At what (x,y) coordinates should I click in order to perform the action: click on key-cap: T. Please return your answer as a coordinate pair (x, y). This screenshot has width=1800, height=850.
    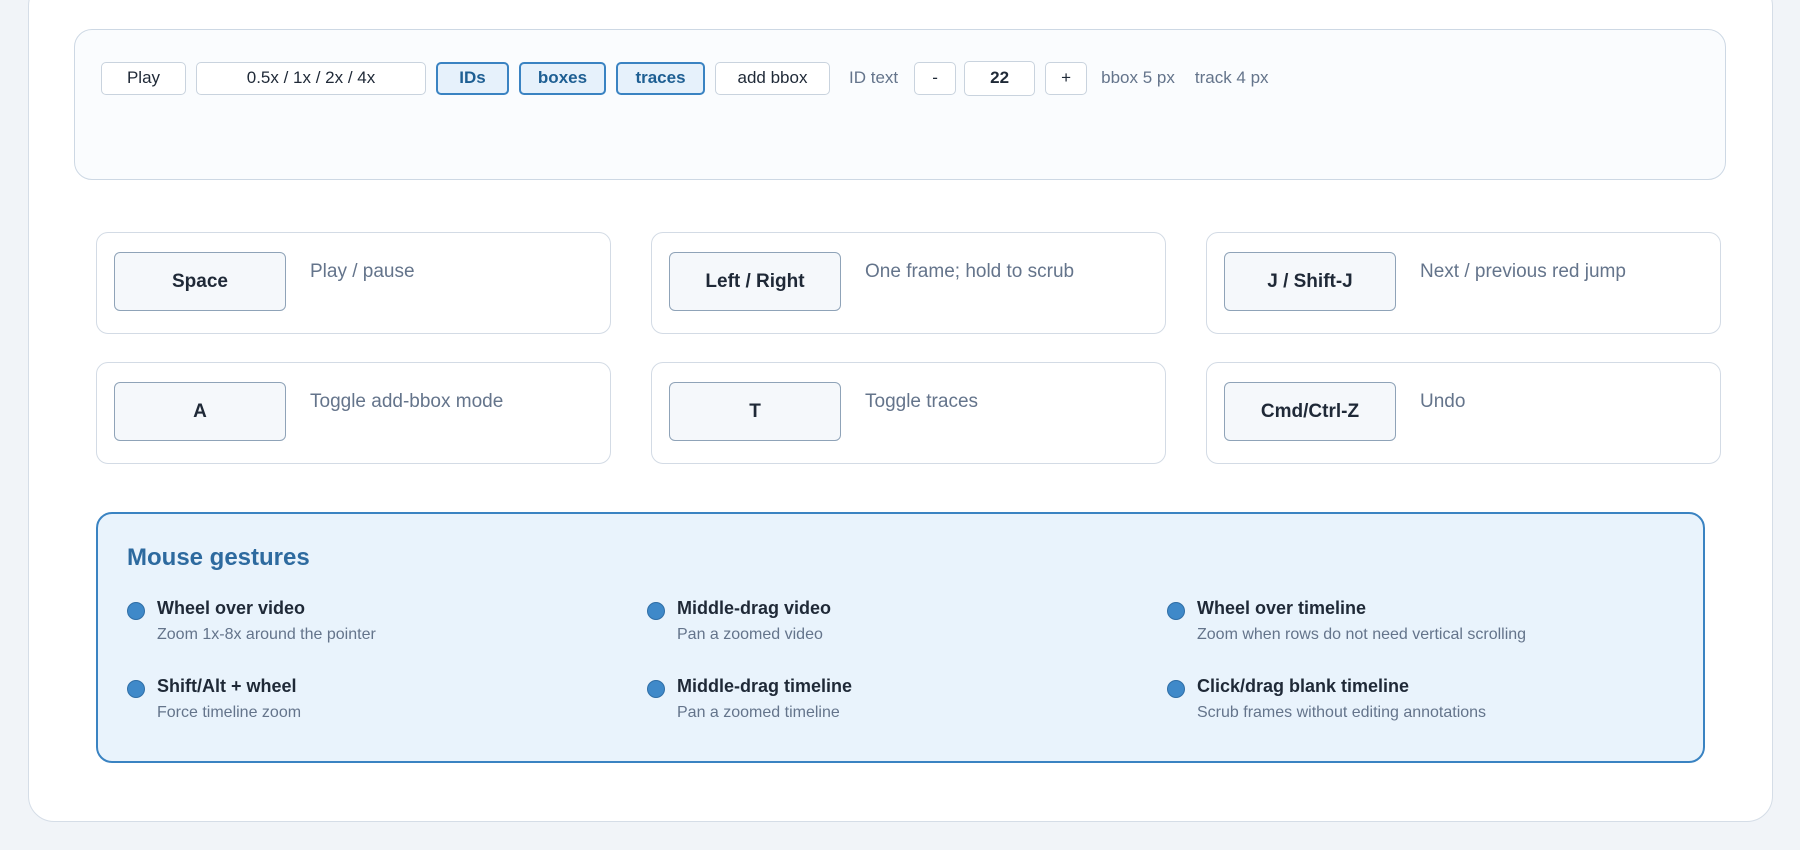
    Looking at the image, I should click on (755, 411).